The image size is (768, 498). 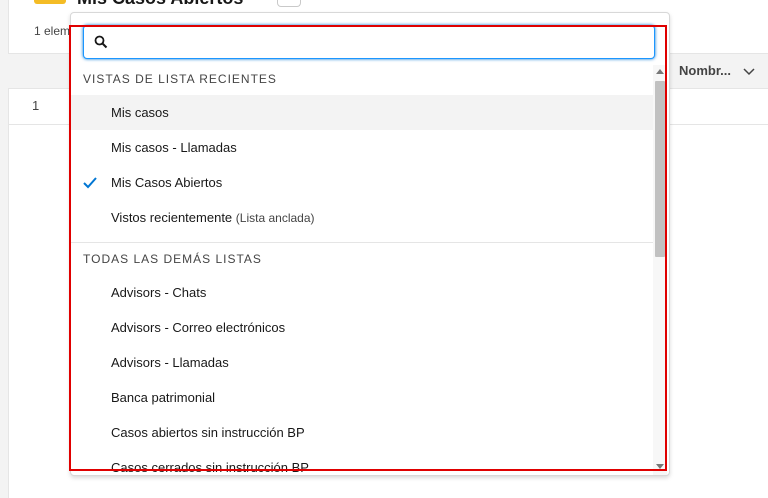 What do you see at coordinates (160, 4) in the screenshot?
I see `page-title: Mis Casos Abiertos` at bounding box center [160, 4].